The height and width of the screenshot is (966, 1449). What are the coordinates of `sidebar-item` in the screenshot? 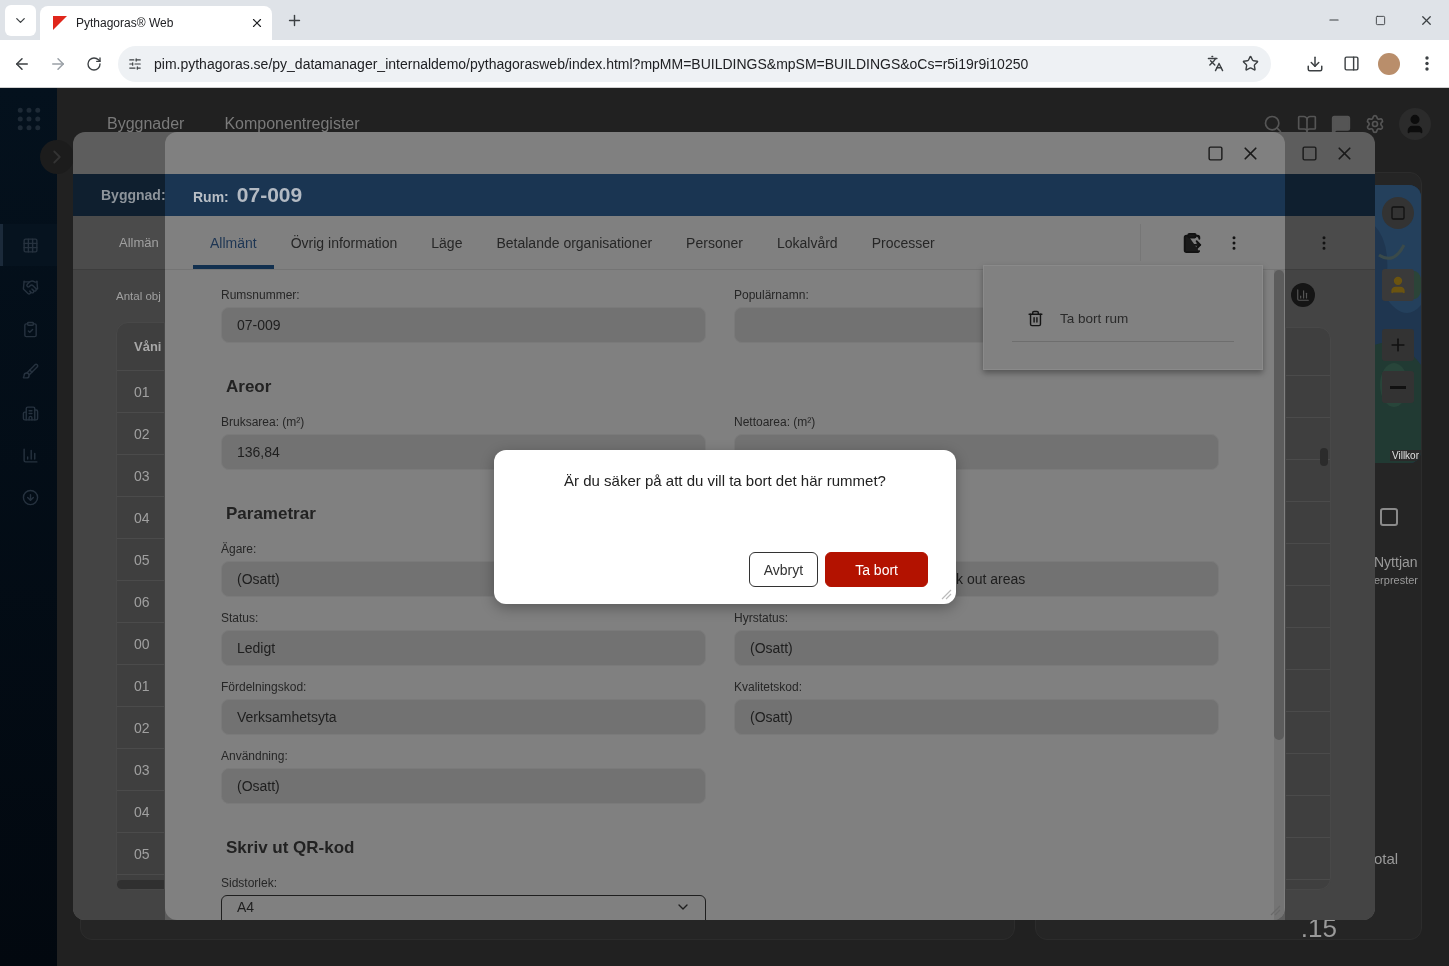 It's located at (28, 245).